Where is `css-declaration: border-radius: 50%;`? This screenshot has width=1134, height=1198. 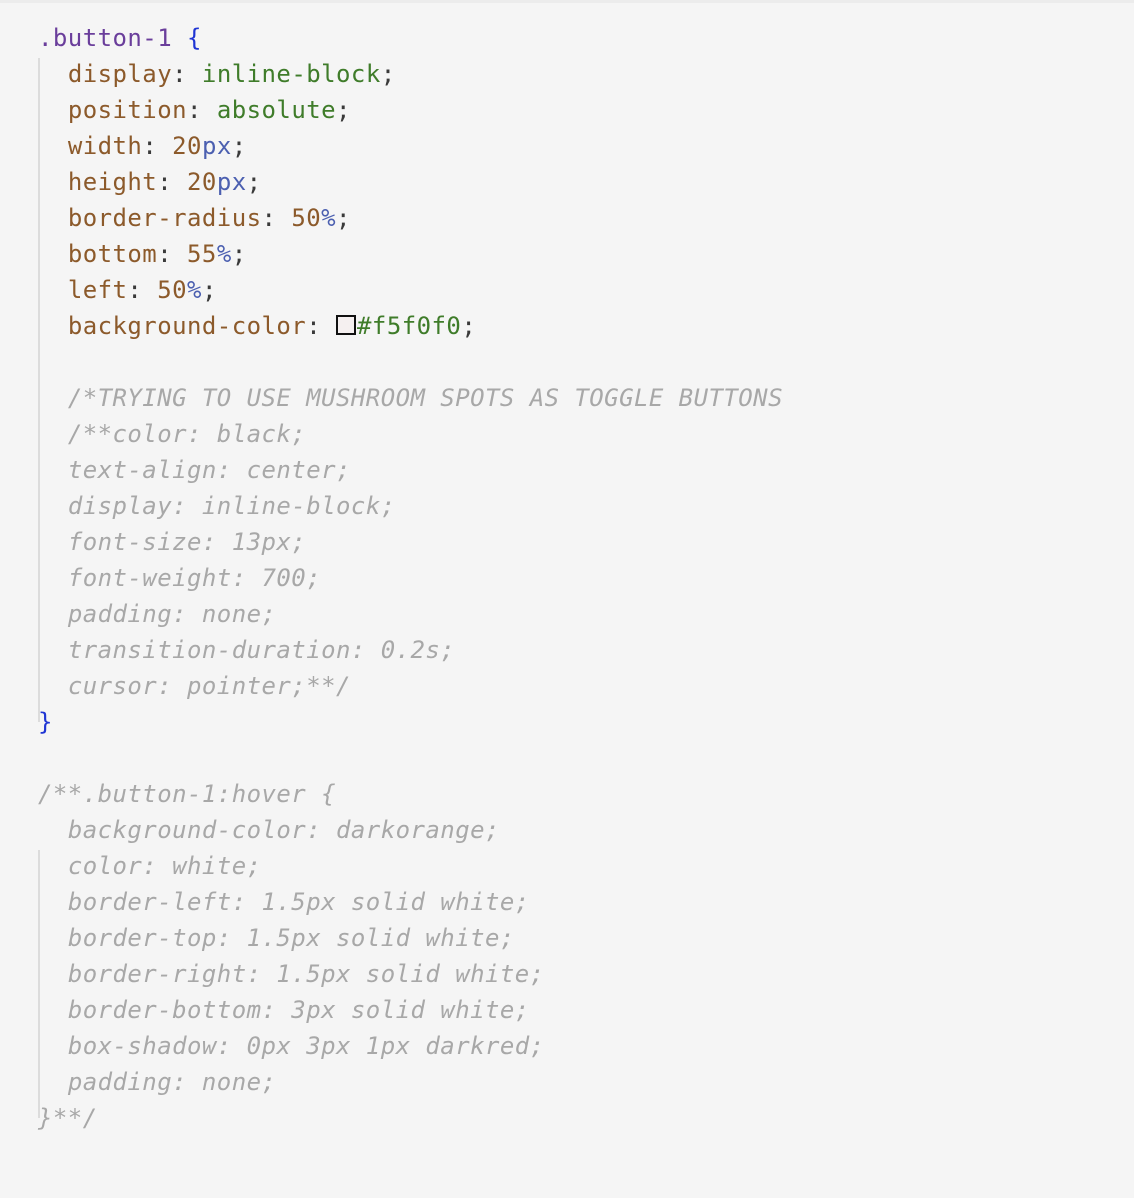
css-declaration: border-radius: 50%; is located at coordinates (410, 218).